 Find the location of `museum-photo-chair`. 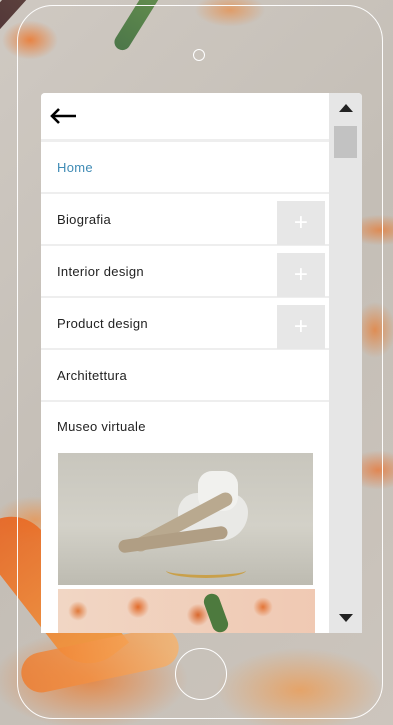

museum-photo-chair is located at coordinates (185, 519).